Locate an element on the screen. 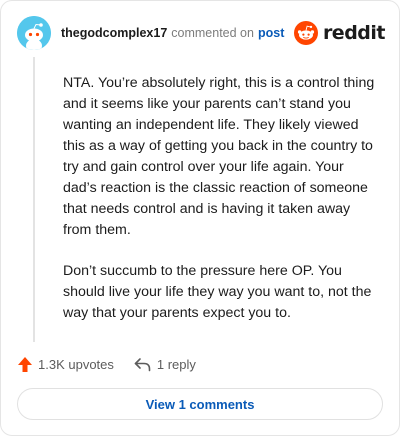 The image size is (400, 436). reply-button: 1 reply is located at coordinates (165, 364).